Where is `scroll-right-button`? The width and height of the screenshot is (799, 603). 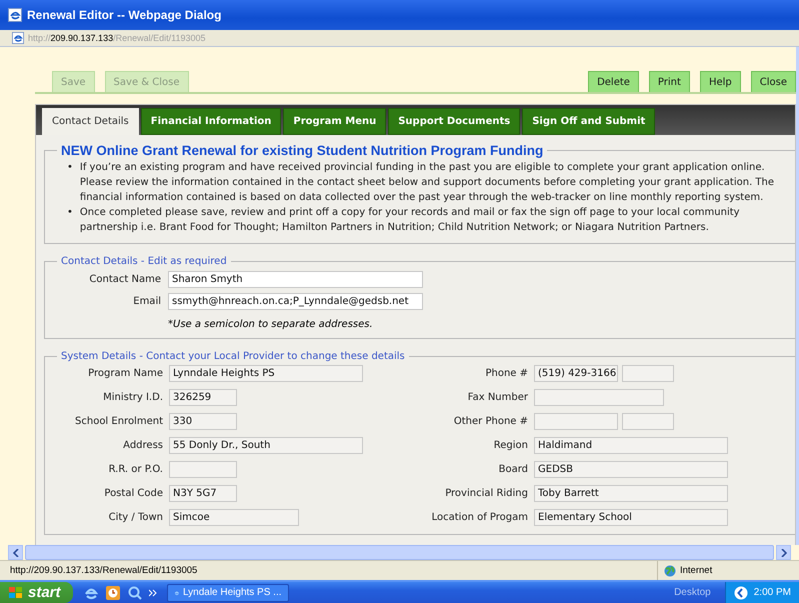
scroll-right-button is located at coordinates (783, 552).